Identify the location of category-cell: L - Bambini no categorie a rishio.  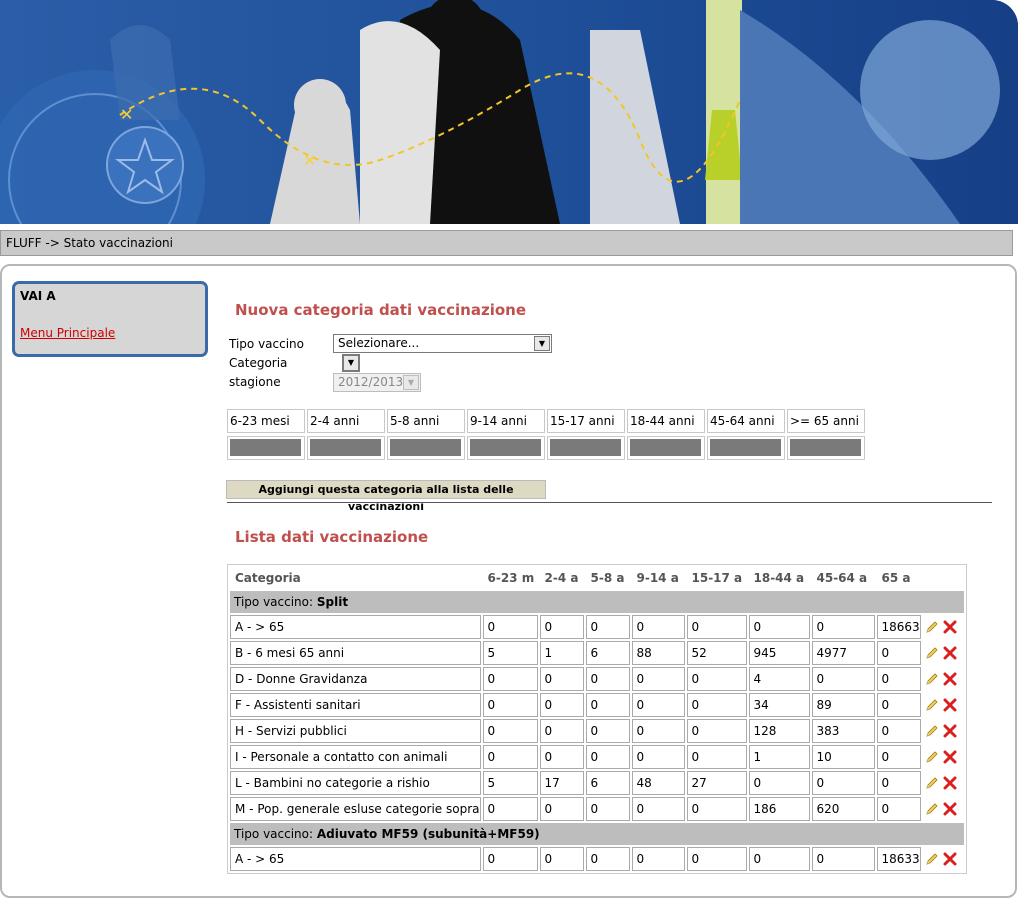
(355, 783).